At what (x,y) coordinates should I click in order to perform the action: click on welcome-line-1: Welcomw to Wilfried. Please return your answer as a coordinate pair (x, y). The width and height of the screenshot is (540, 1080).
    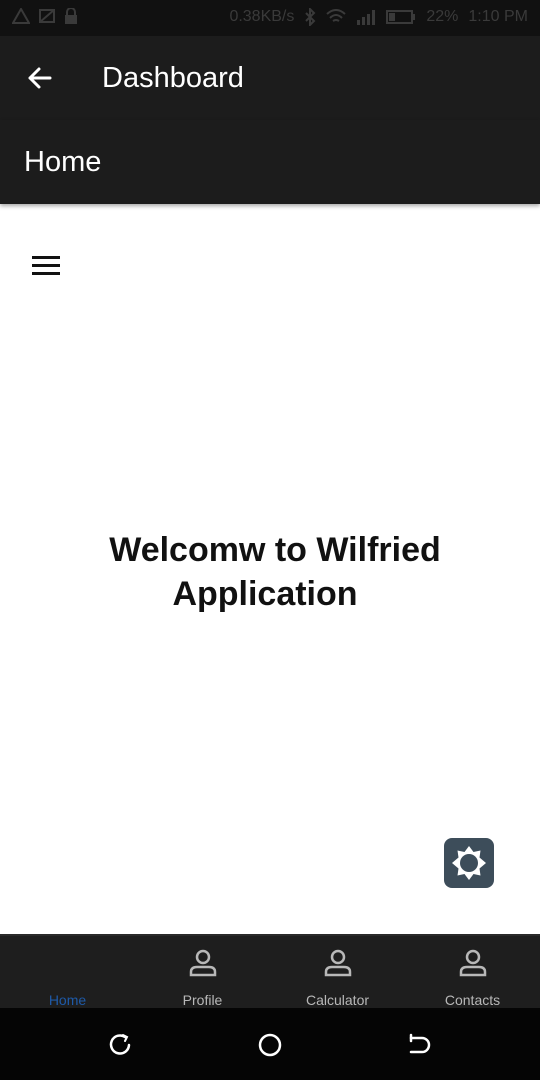
    Looking at the image, I should click on (275, 550).